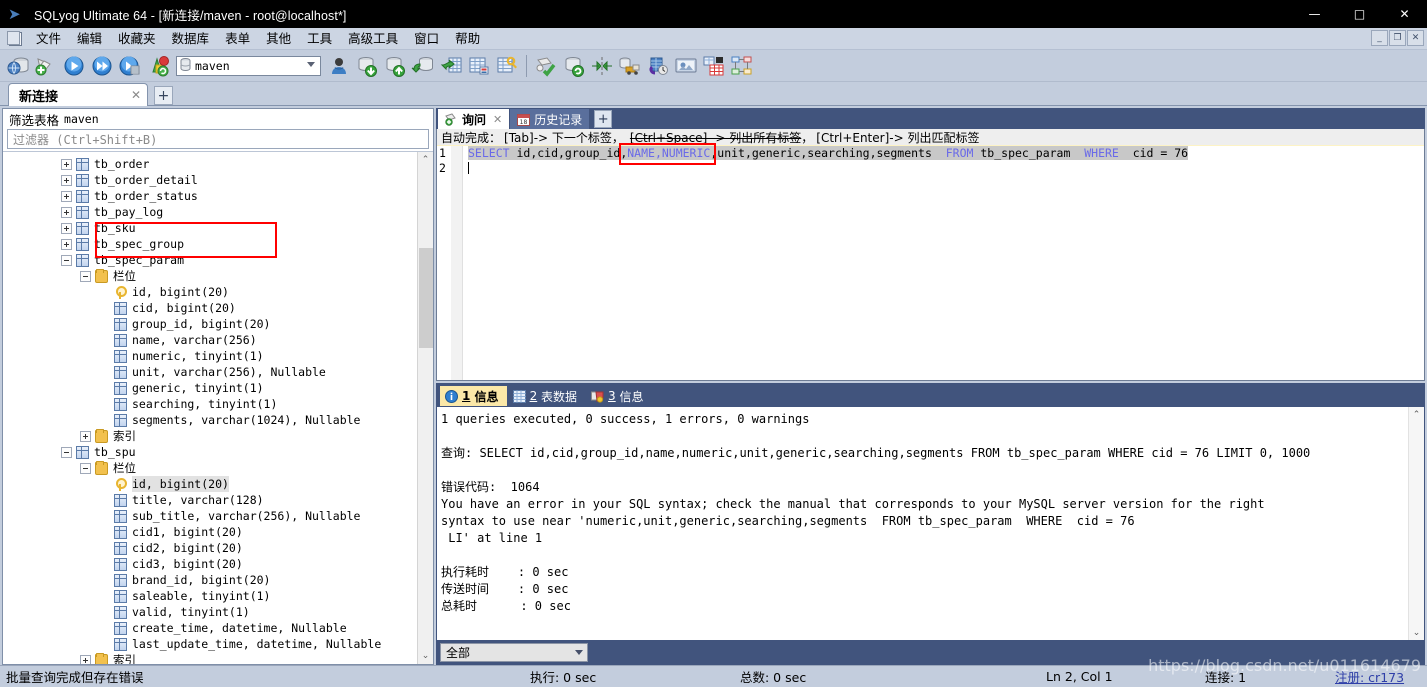 The width and height of the screenshot is (1427, 687). What do you see at coordinates (218, 139) in the screenshot?
I see `object-filter-input: 过滤器 (Ctrl+Shift+B)` at bounding box center [218, 139].